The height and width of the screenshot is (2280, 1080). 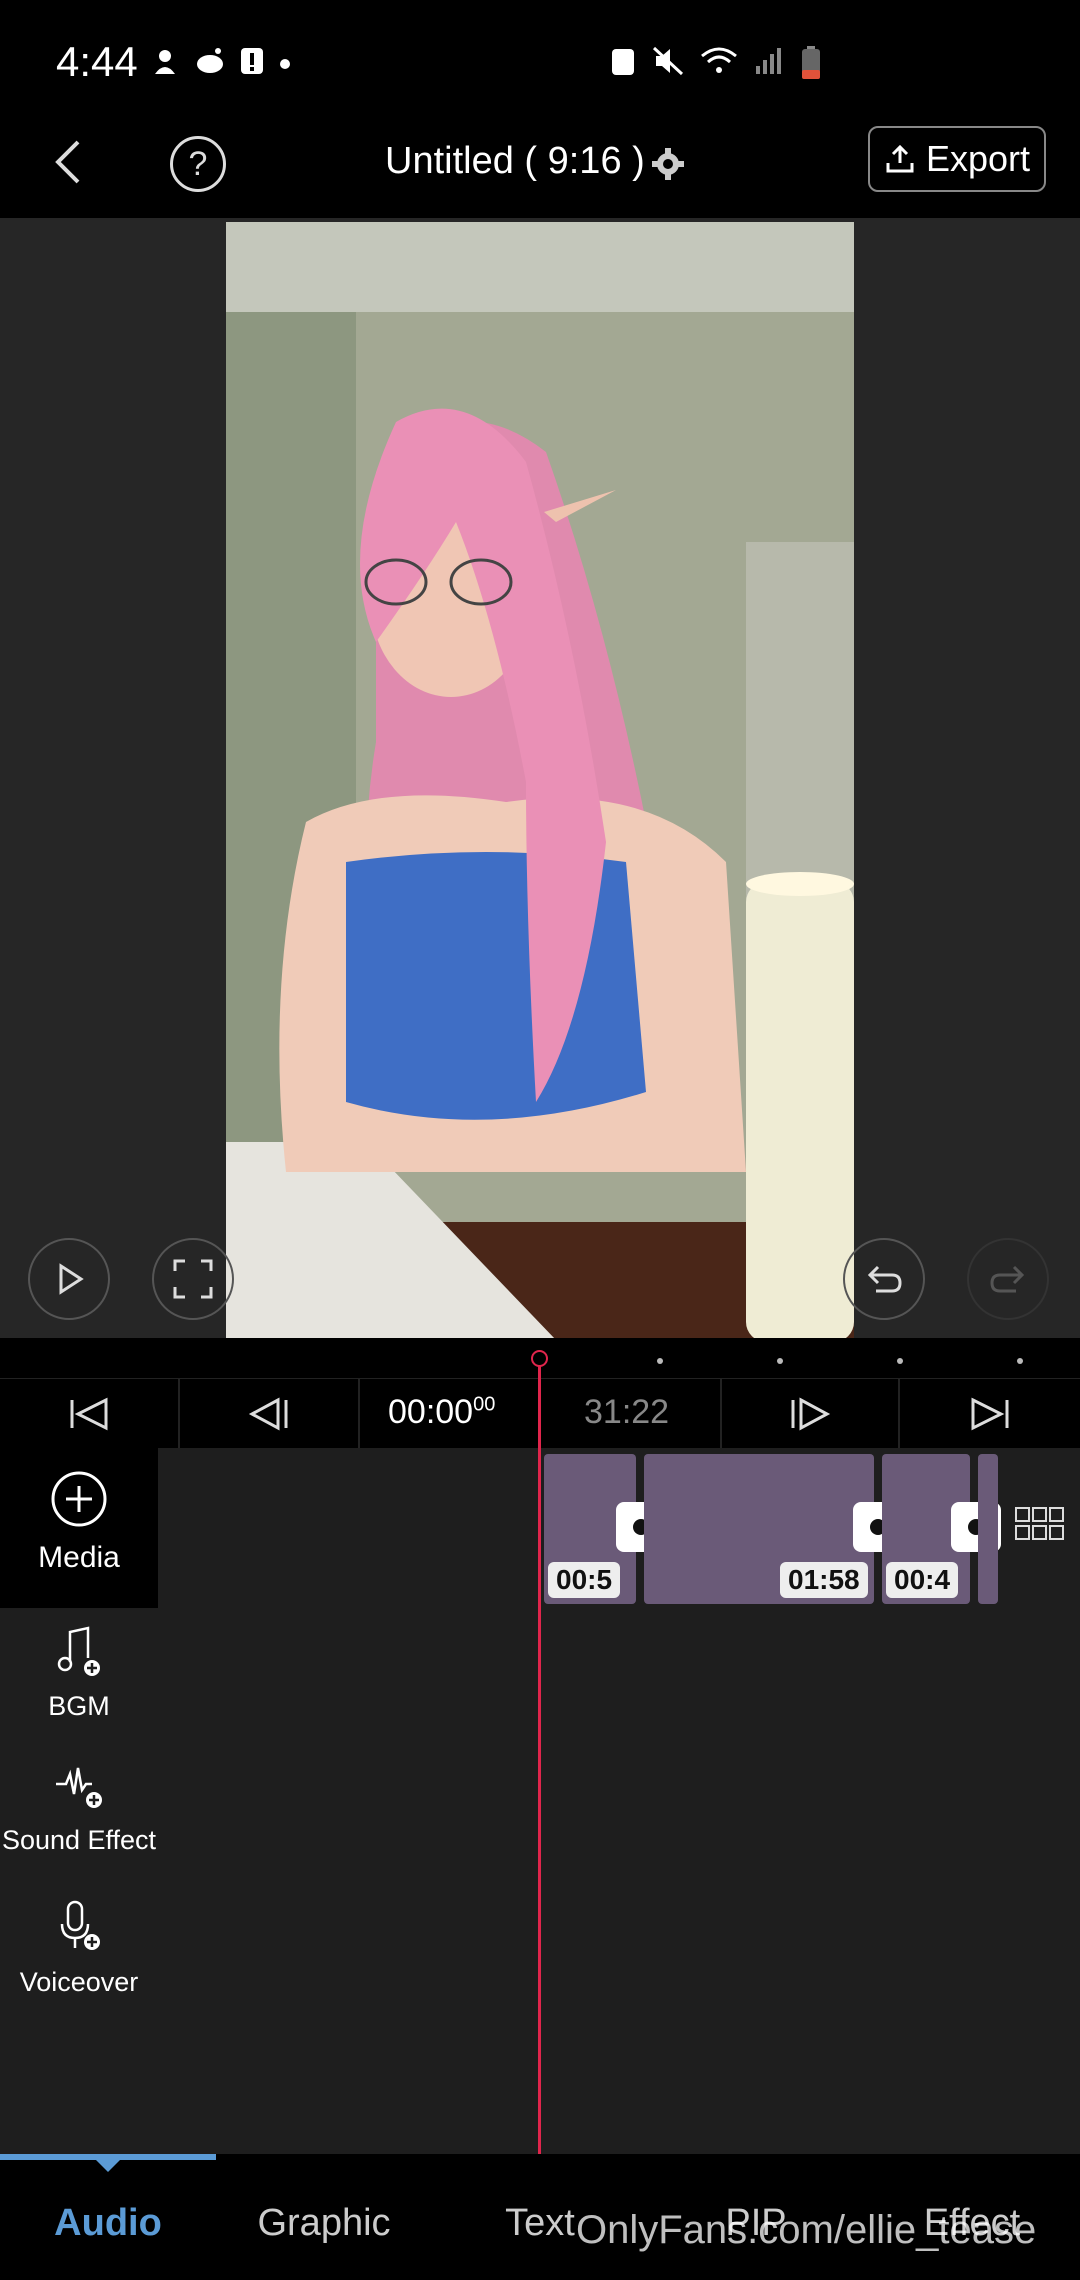 I want to click on system-icons, so click(x=716, y=63).